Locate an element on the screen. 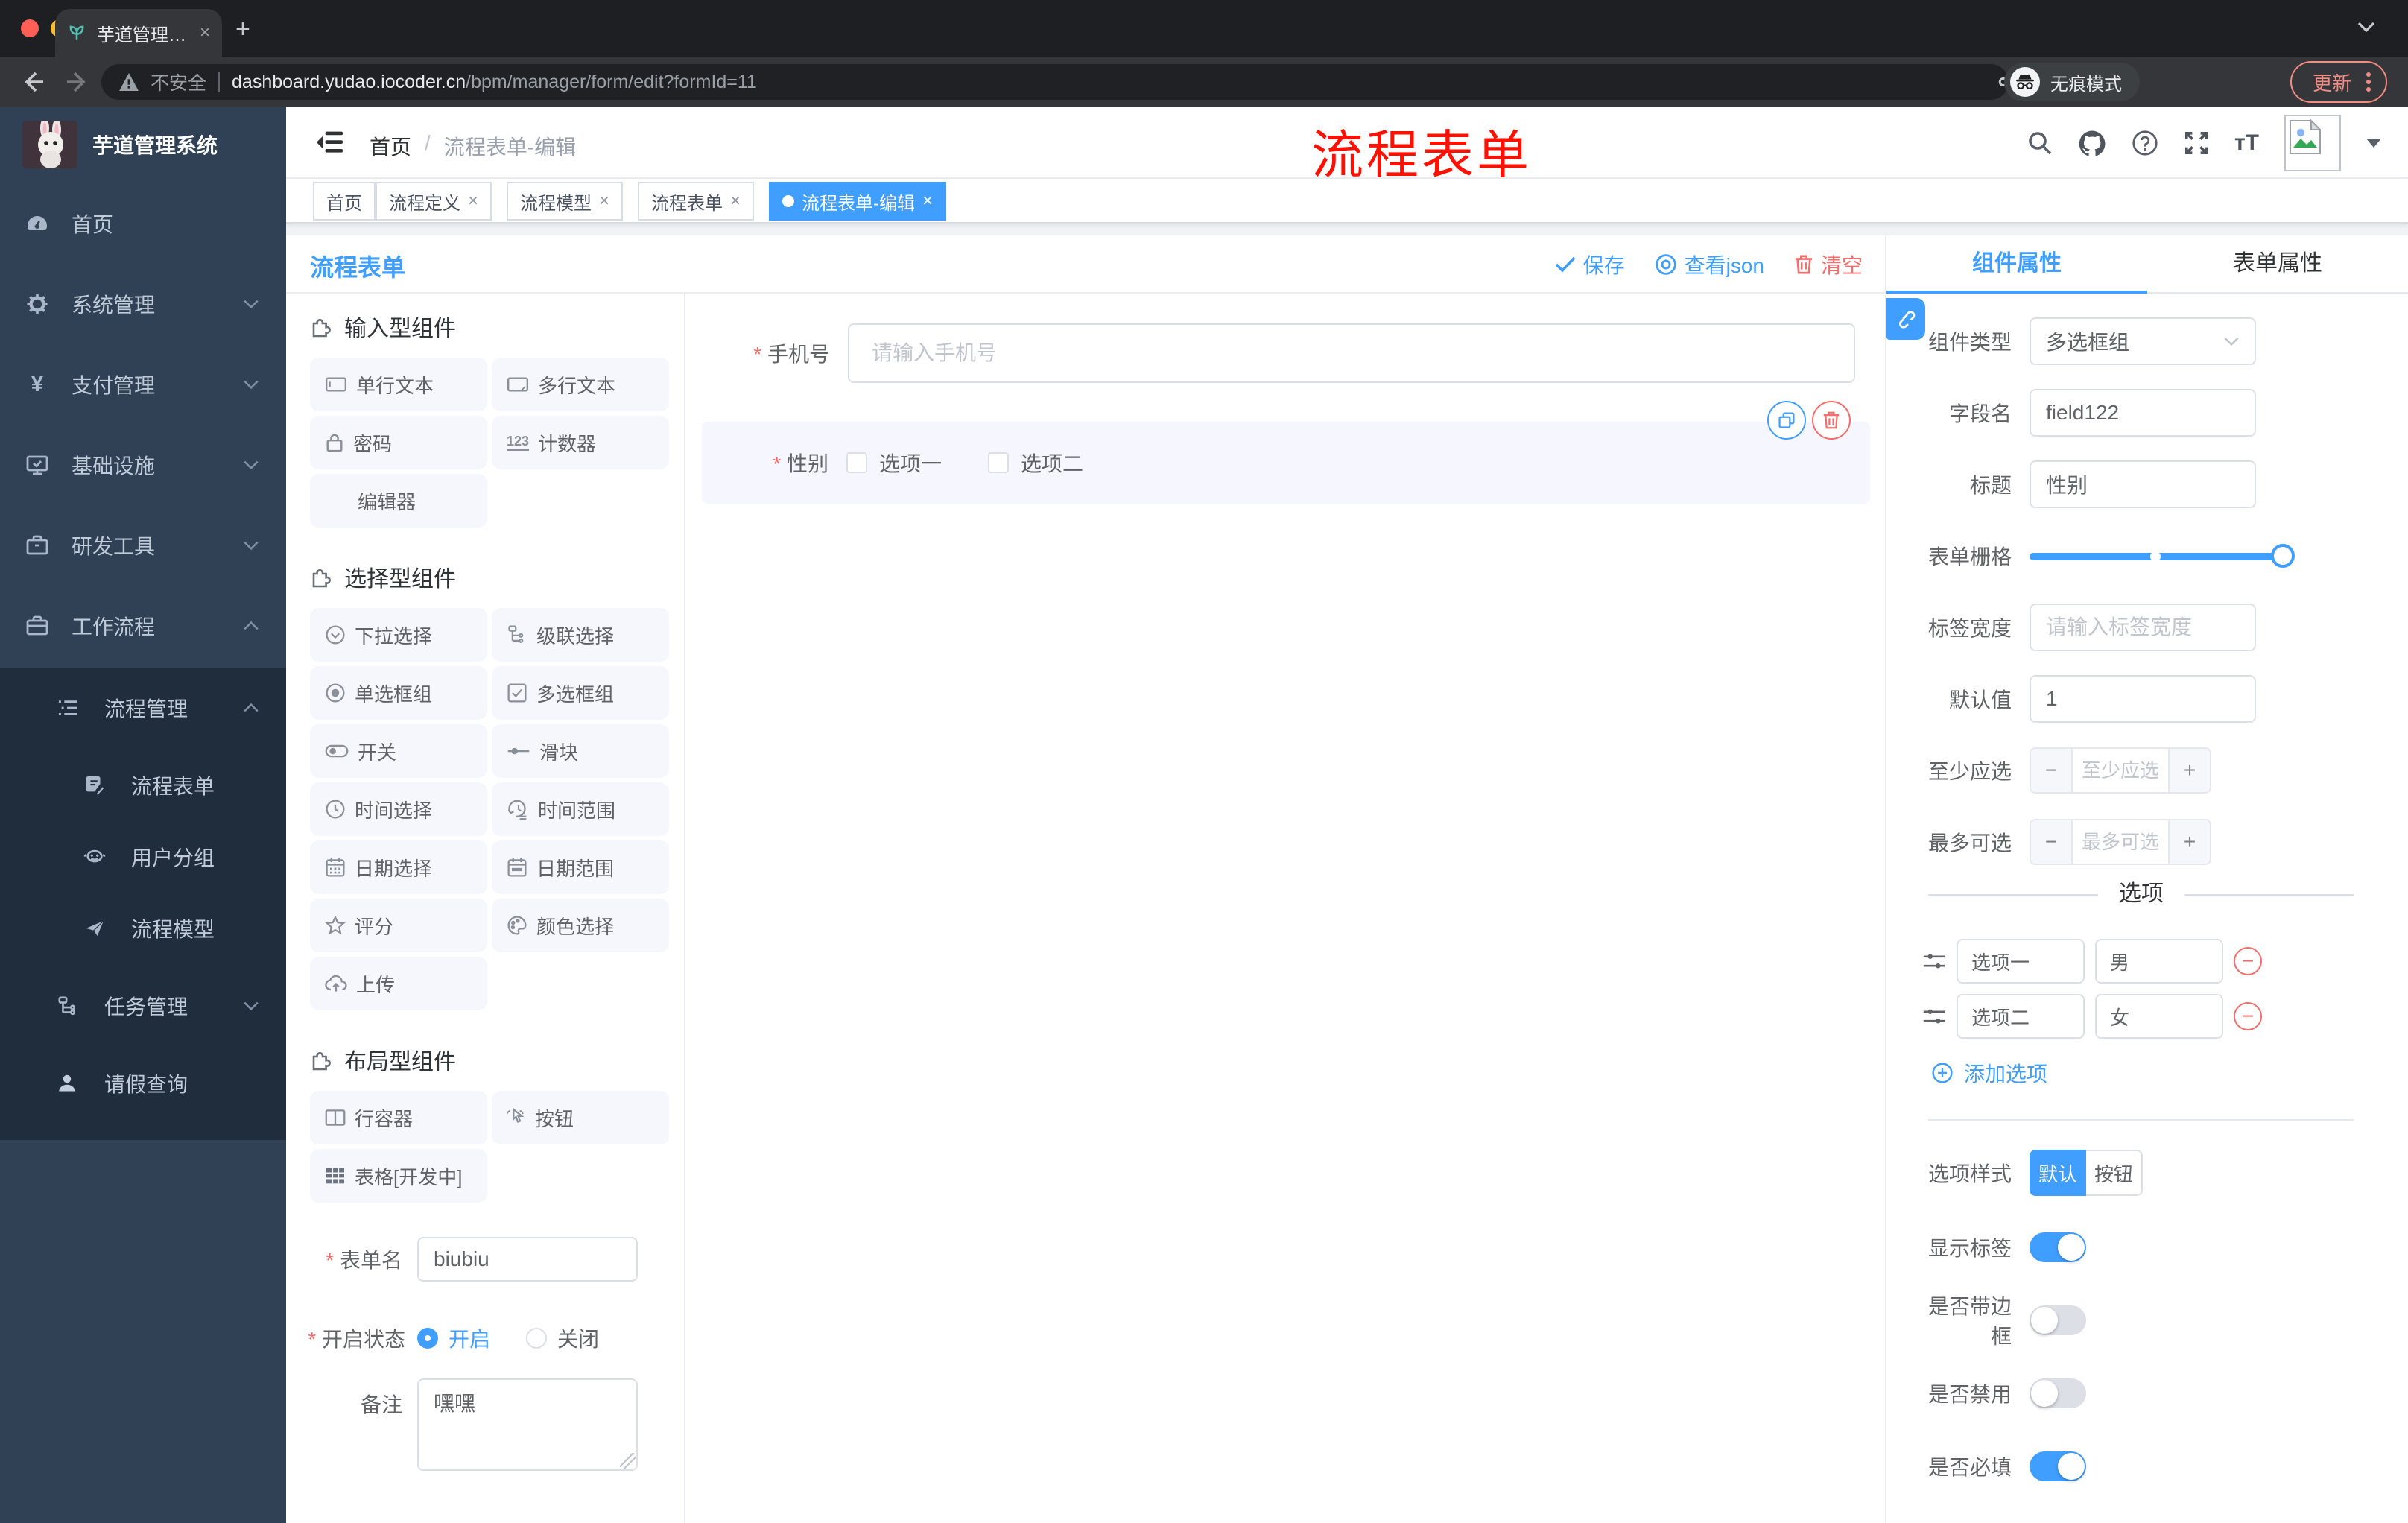 This screenshot has height=1523, width=2408. sidebar-item-leave-query: 请假查询 is located at coordinates (143, 1083).